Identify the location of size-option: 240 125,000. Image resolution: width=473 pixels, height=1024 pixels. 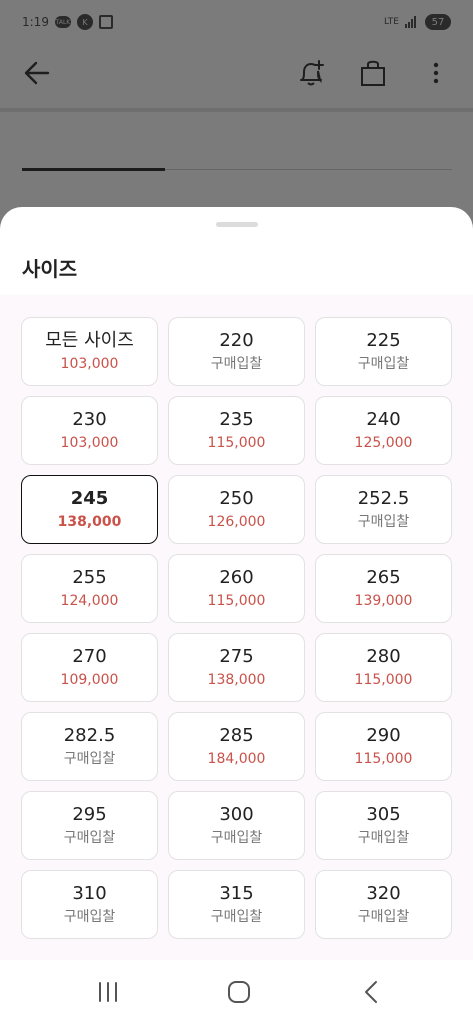
(383, 430).